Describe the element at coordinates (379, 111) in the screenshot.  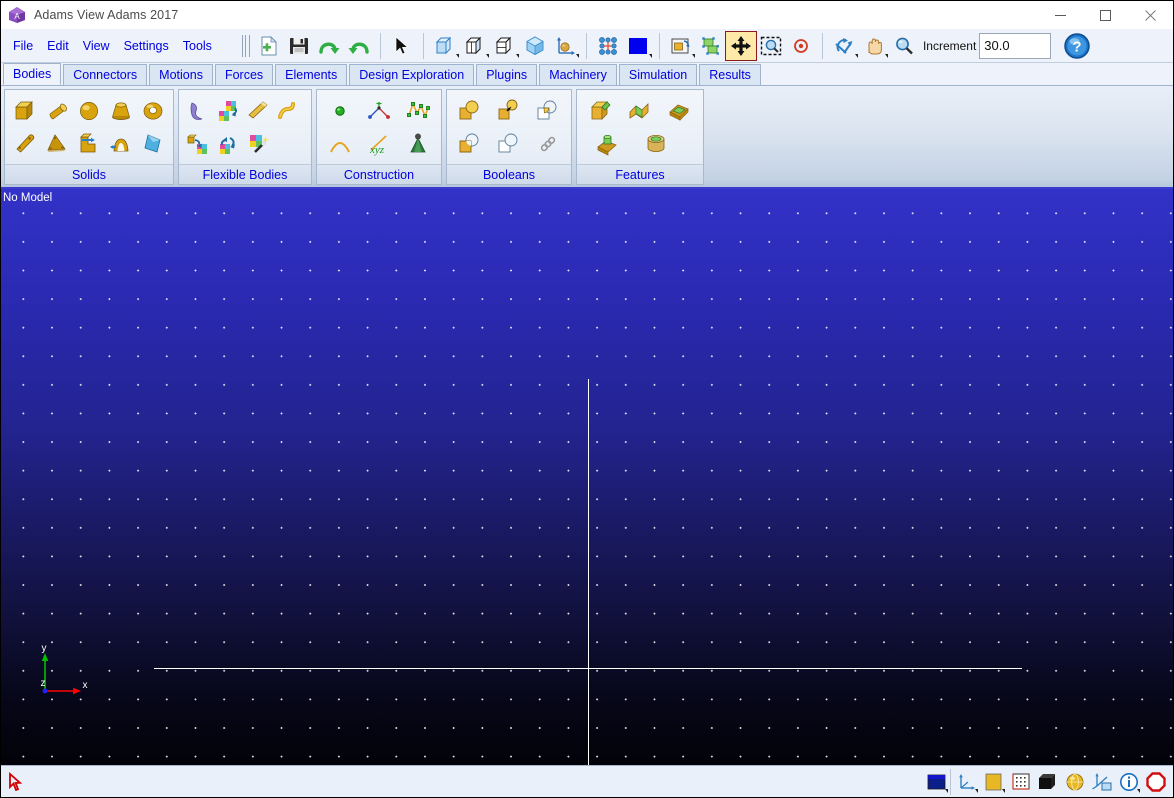
I see `construction-polyline-button` at that location.